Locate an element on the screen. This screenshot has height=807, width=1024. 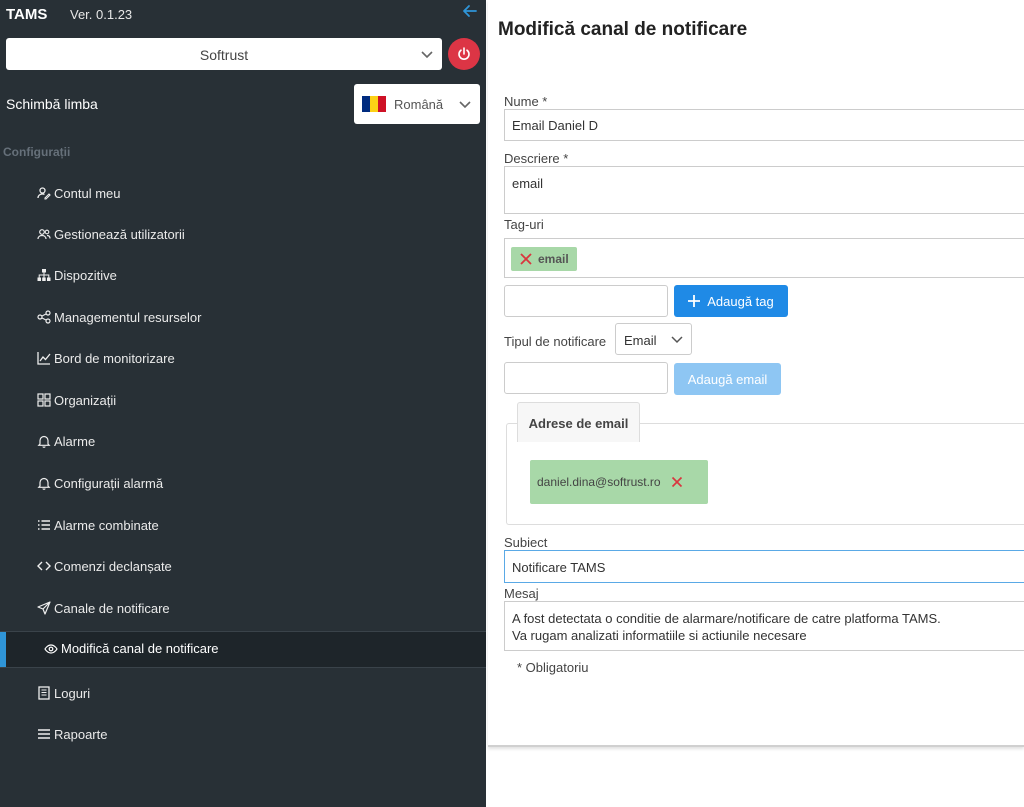
sidebar-item-label: Canale de notificare is located at coordinates (112, 608).